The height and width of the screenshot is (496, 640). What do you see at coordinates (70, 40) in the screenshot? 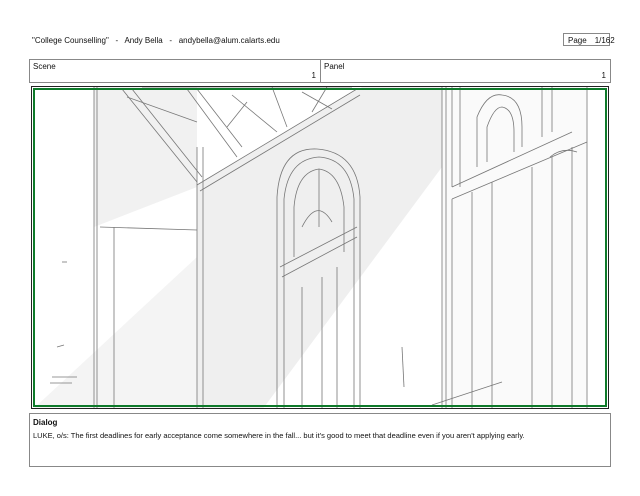
I see `project-title: "College Counselling"` at bounding box center [70, 40].